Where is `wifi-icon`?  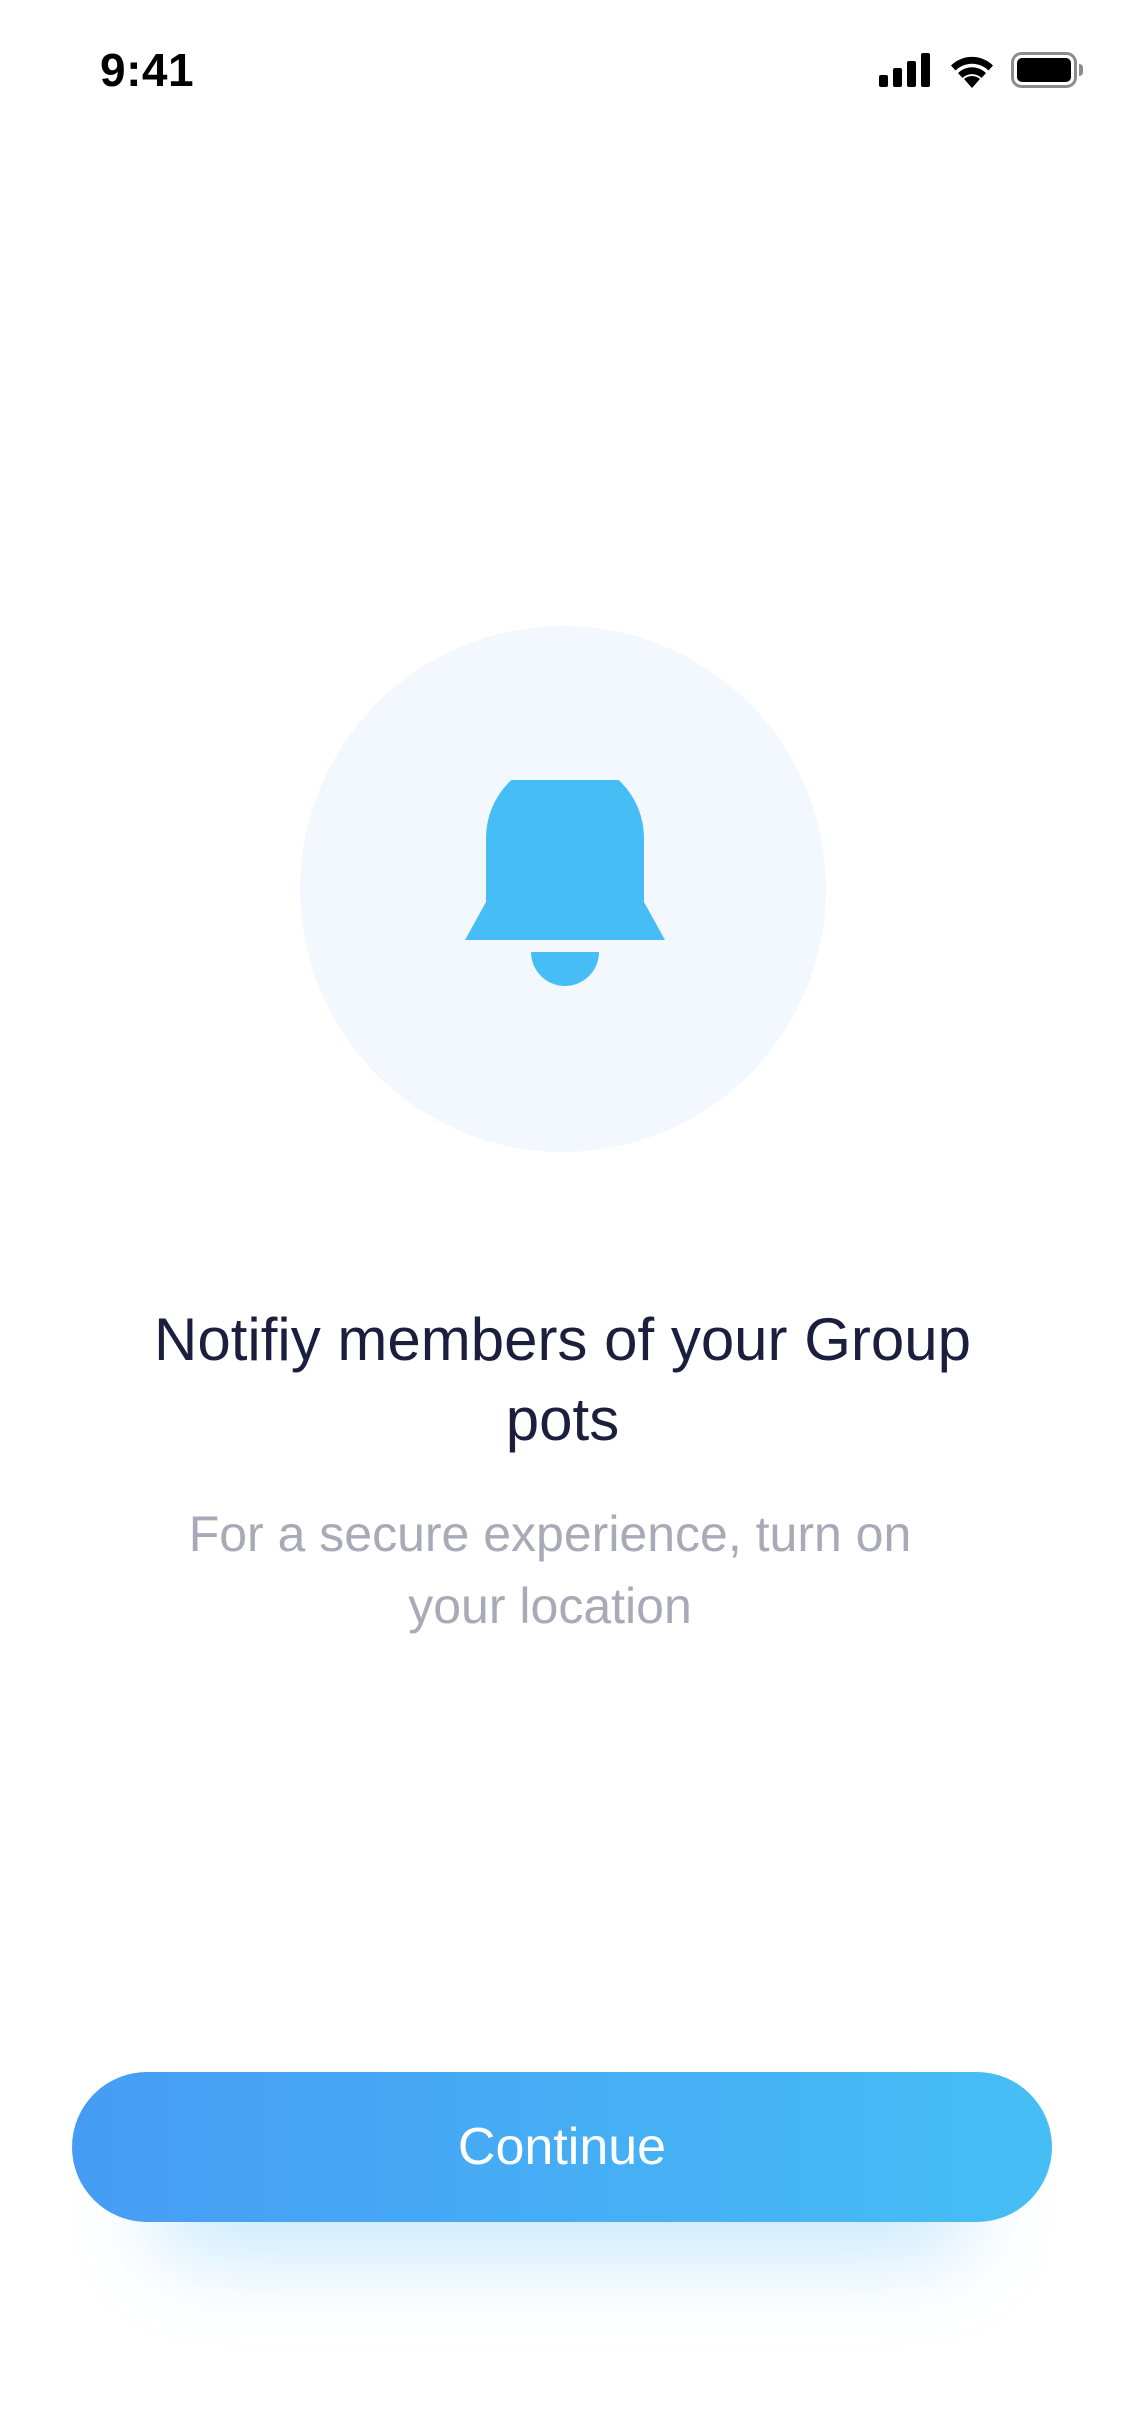 wifi-icon is located at coordinates (972, 72).